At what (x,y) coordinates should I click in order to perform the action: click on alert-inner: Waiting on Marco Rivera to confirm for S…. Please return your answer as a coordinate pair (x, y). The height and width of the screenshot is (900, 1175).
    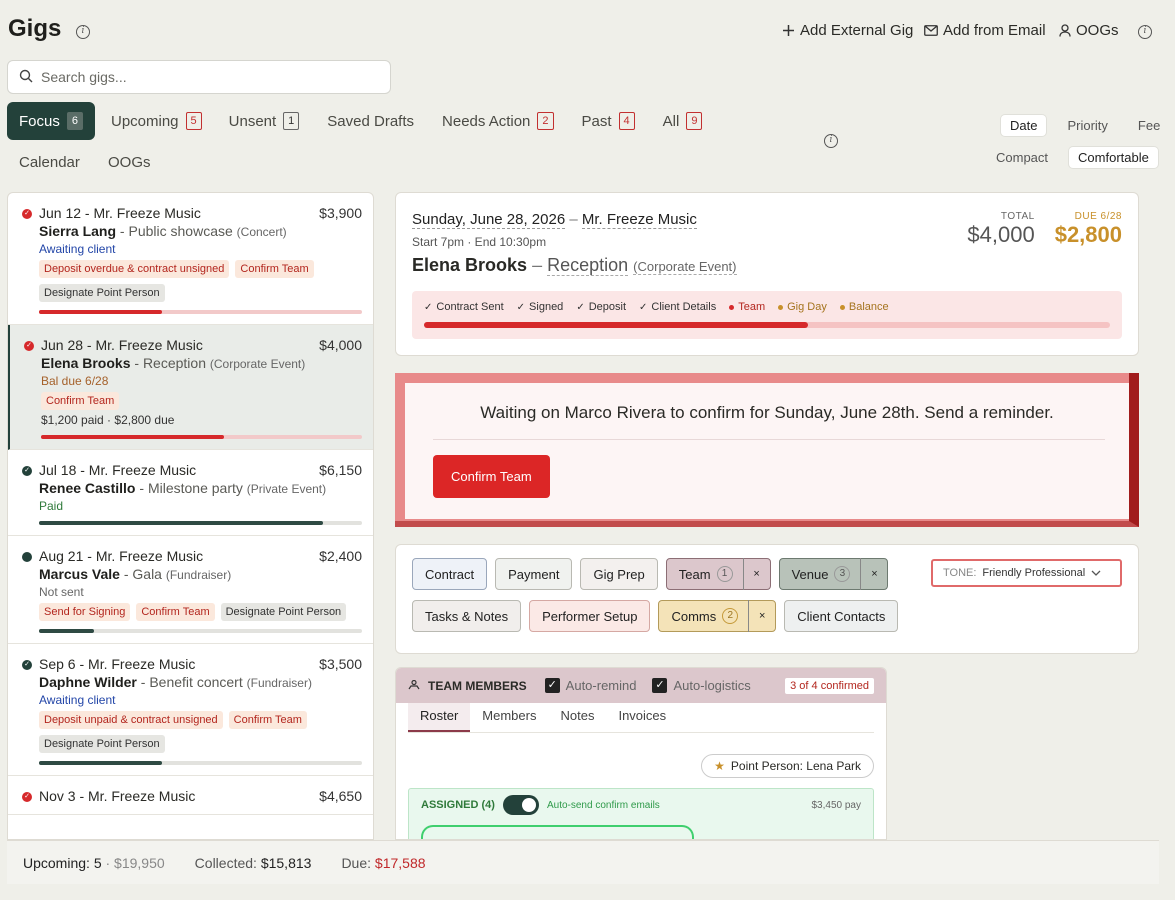
    Looking at the image, I should click on (767, 451).